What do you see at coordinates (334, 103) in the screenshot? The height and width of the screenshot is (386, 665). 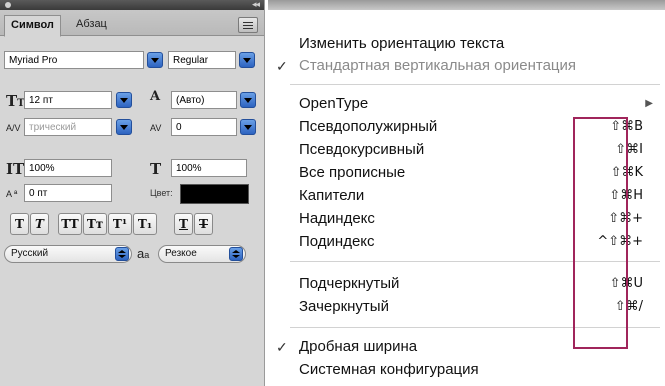 I see `menu-item-label: OpenType` at bounding box center [334, 103].